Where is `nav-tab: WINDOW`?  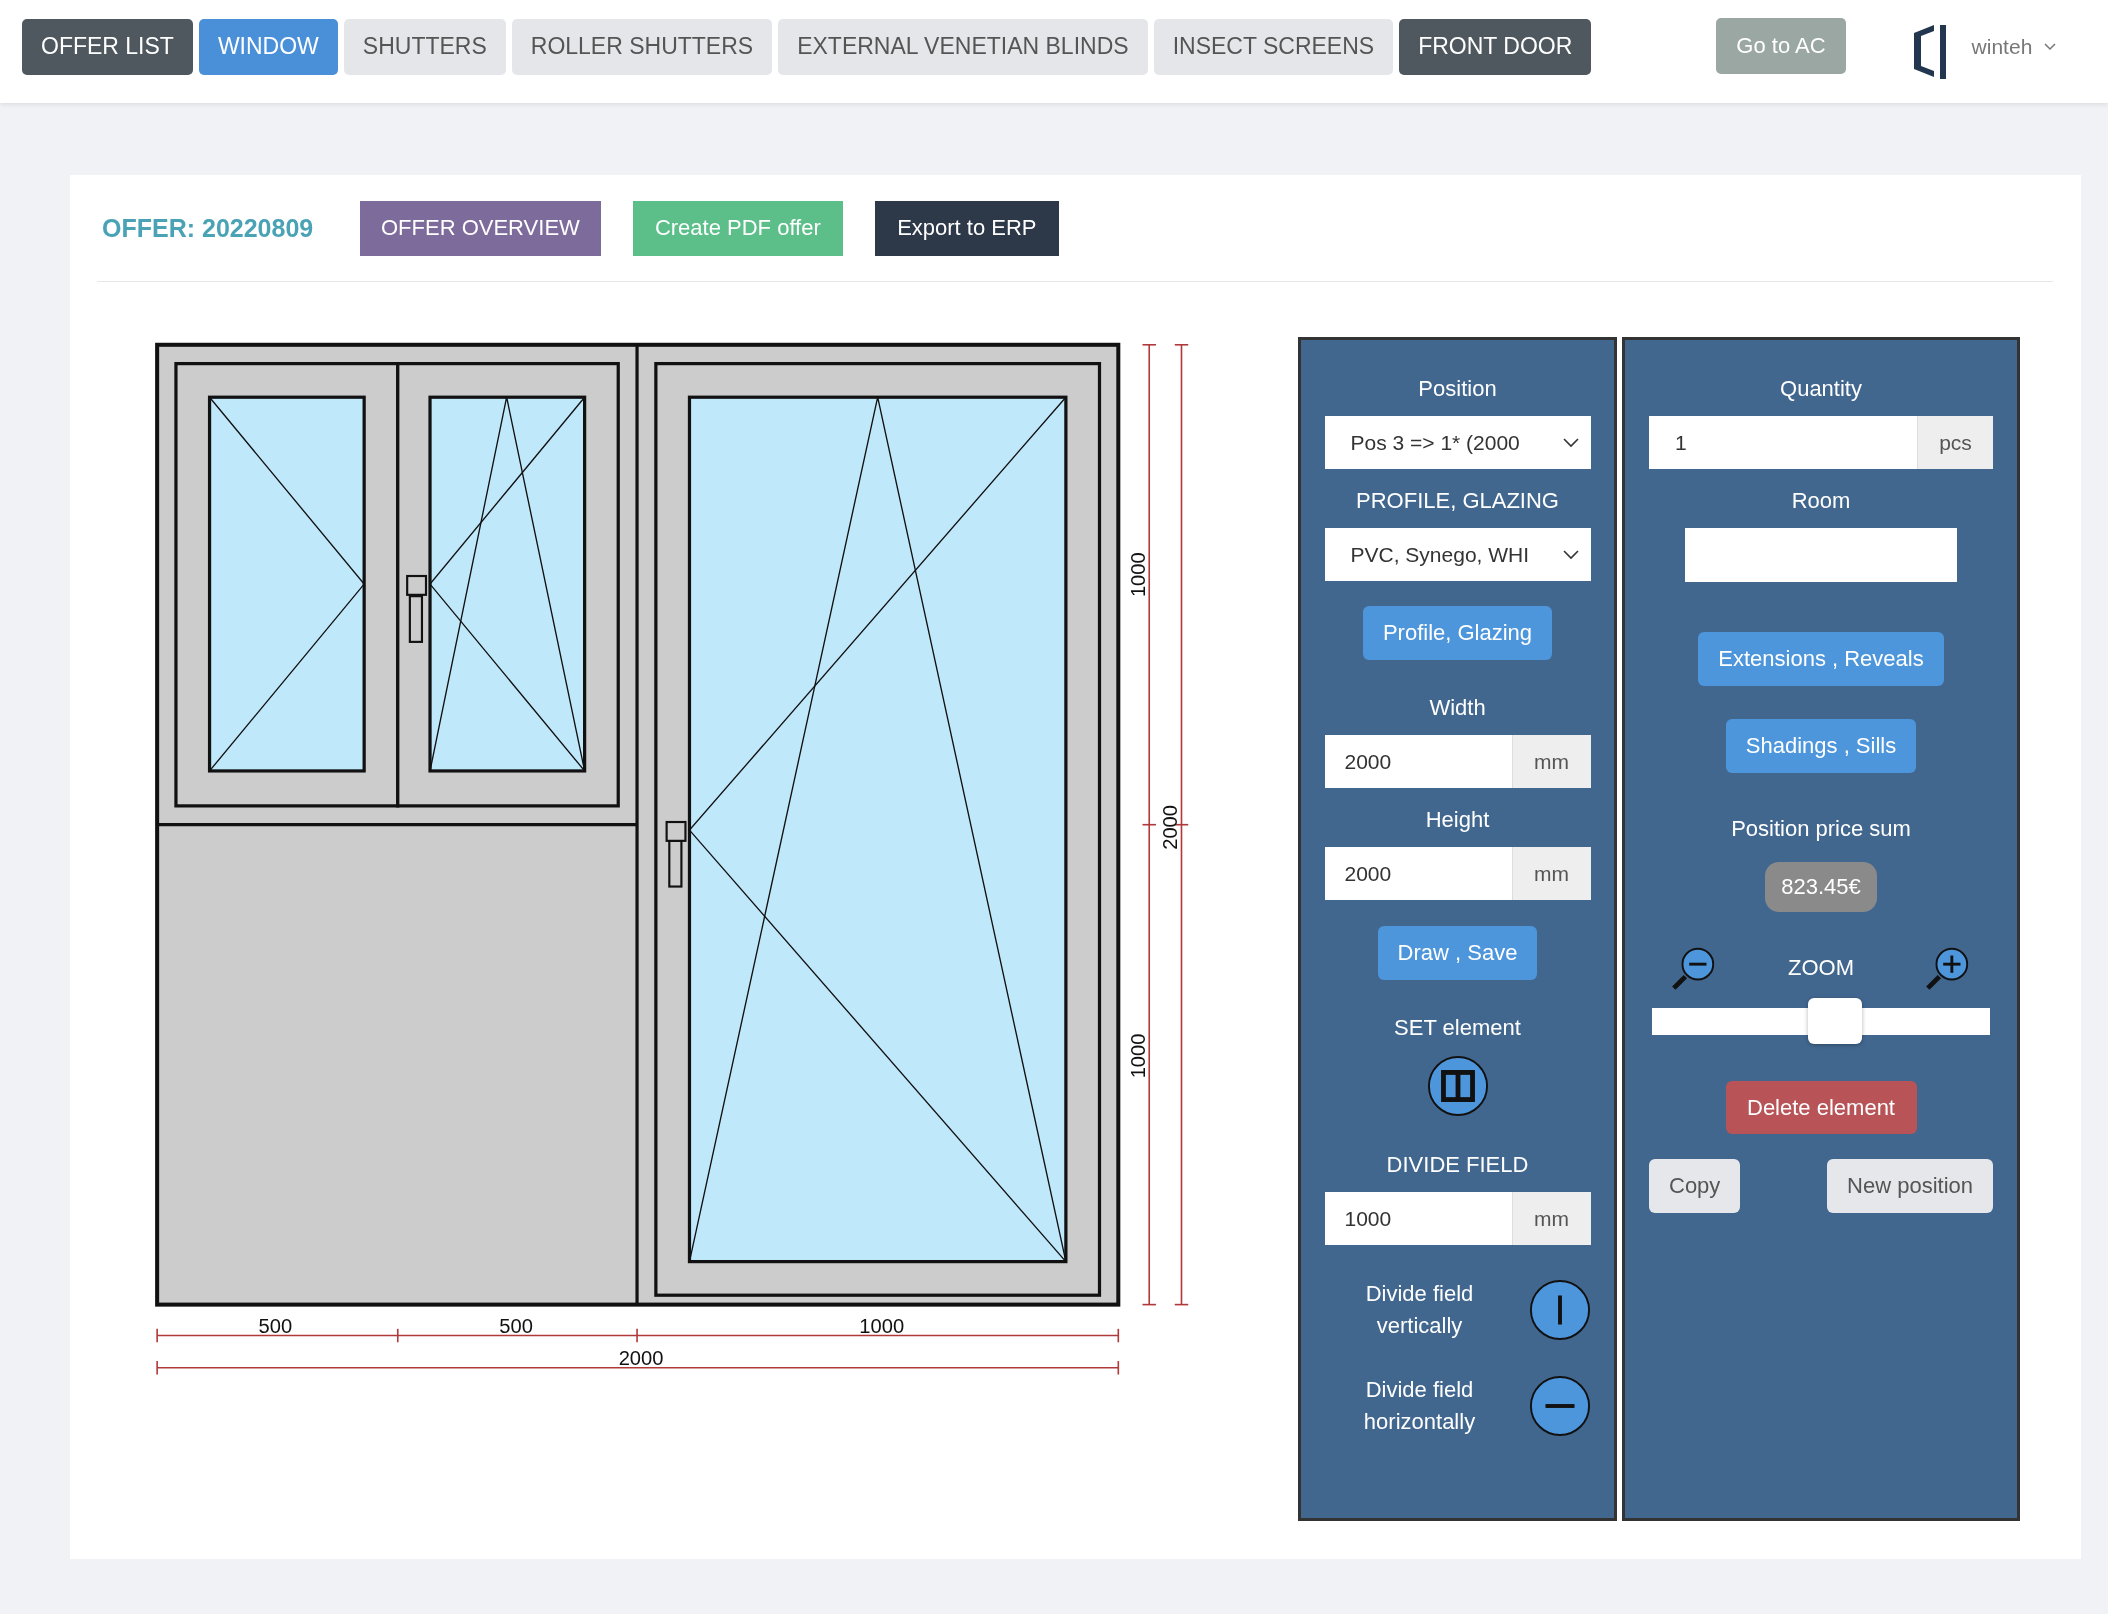
nav-tab: WINDOW is located at coordinates (268, 46).